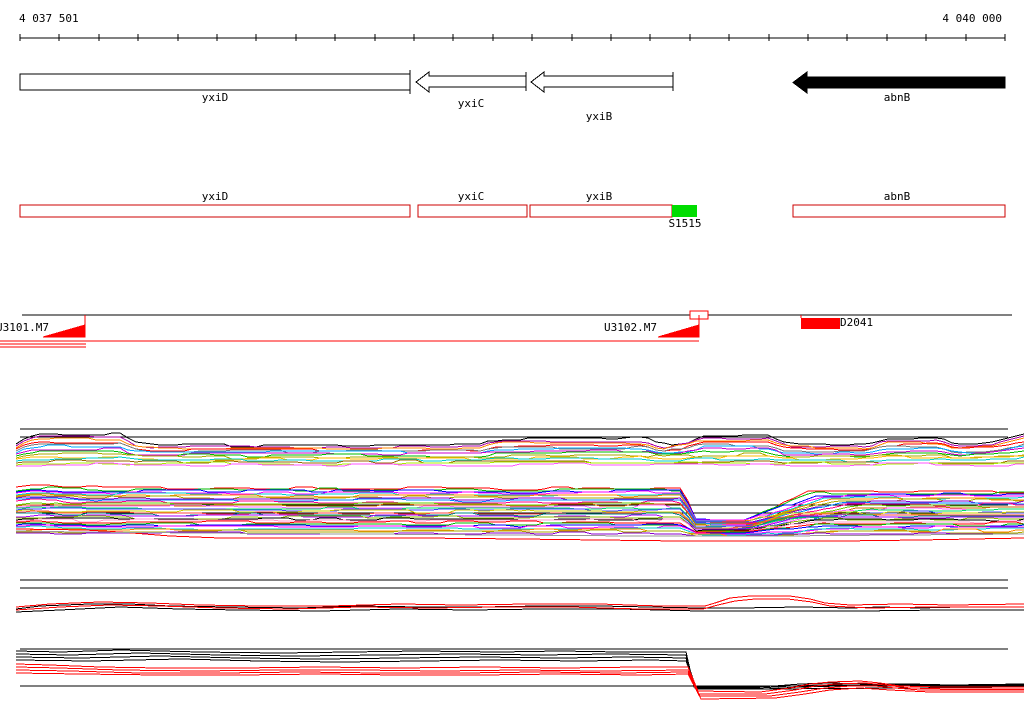  Describe the element at coordinates (630, 327) in the screenshot. I see `transcript-label-U3102: U3102.M7` at that location.